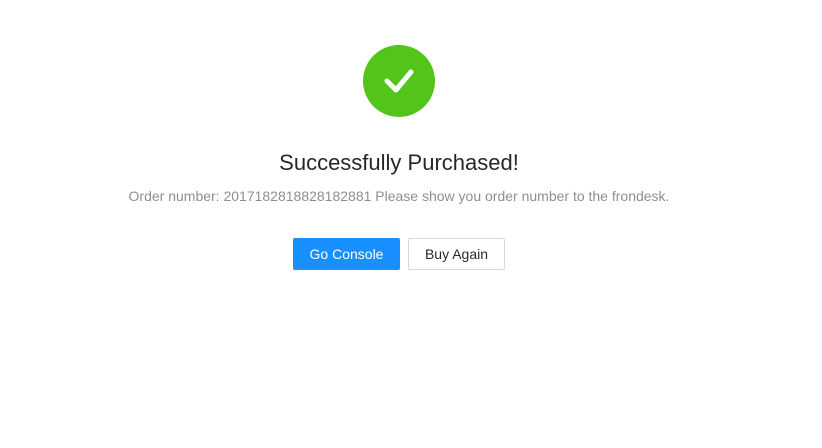 This screenshot has width=822, height=448. What do you see at coordinates (456, 254) in the screenshot?
I see `buy-again-button: Buy Again` at bounding box center [456, 254].